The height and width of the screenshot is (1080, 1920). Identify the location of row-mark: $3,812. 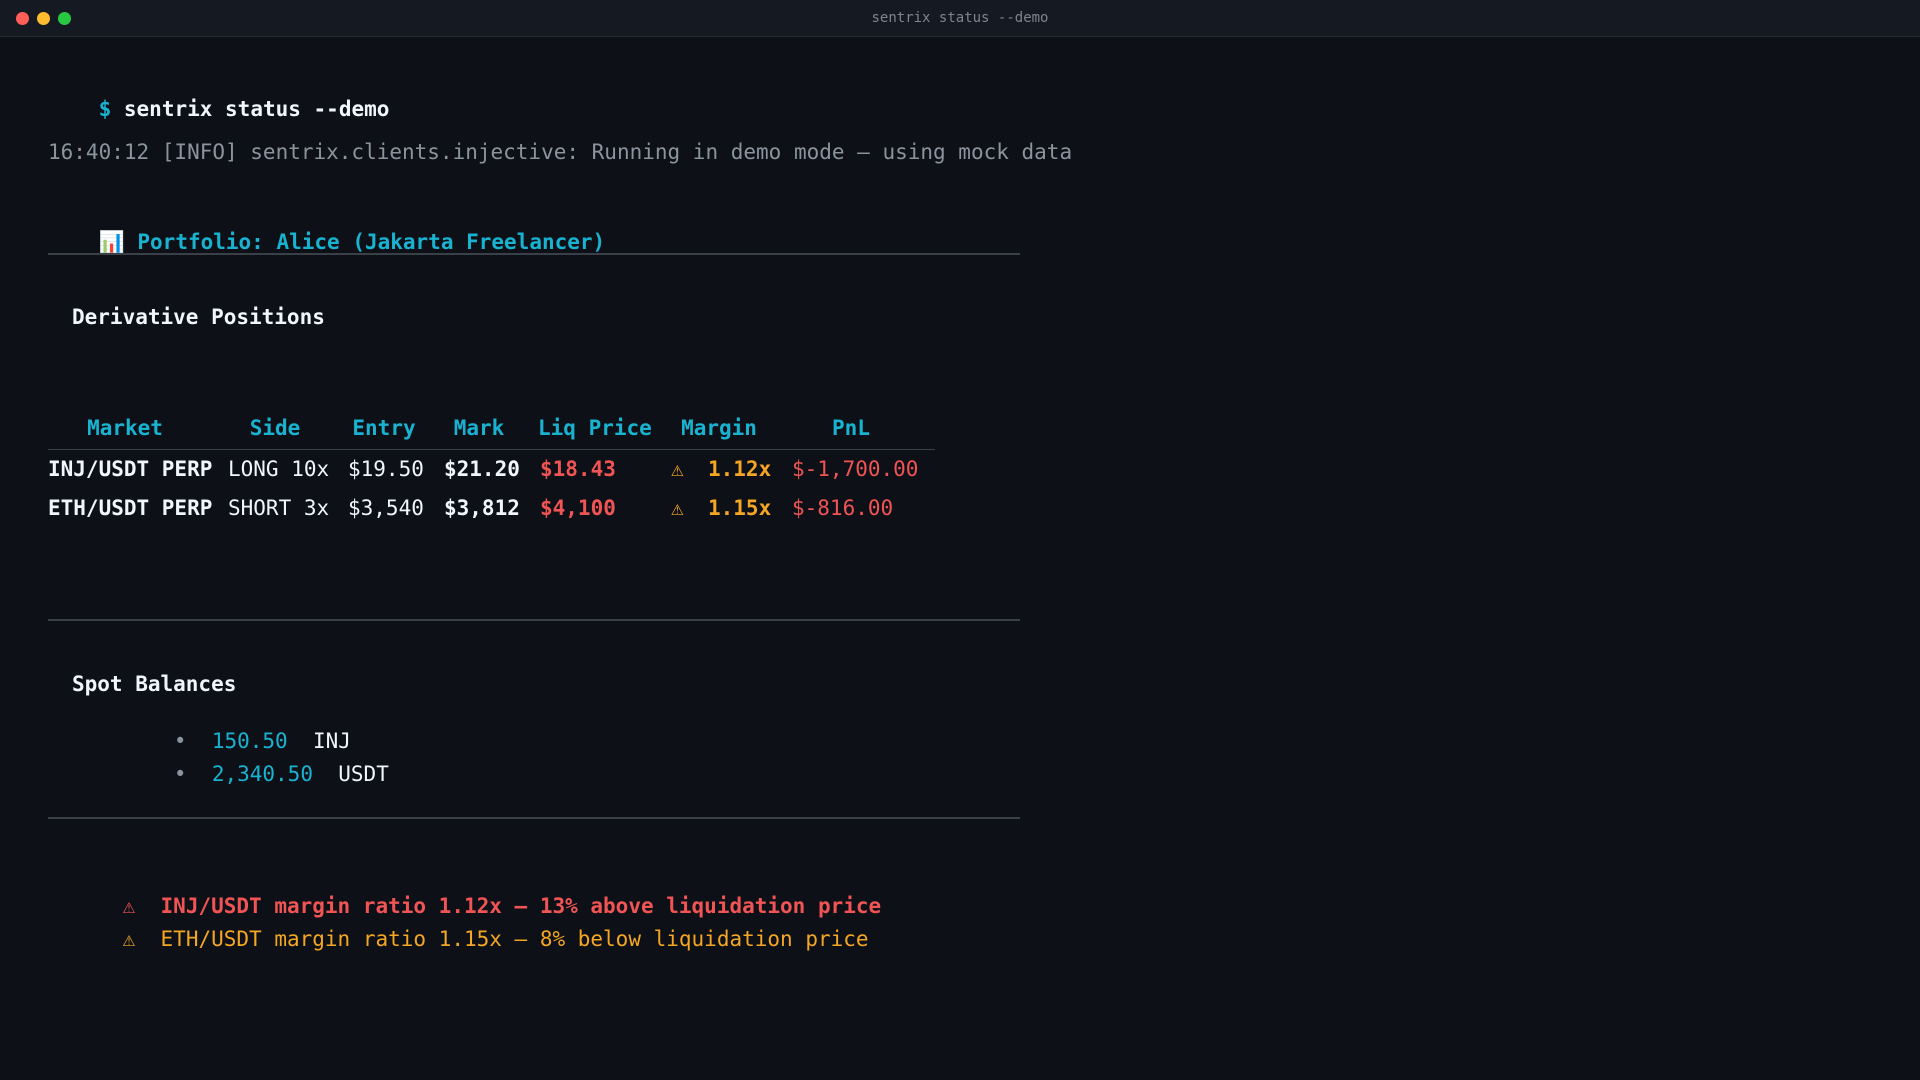
(482, 508).